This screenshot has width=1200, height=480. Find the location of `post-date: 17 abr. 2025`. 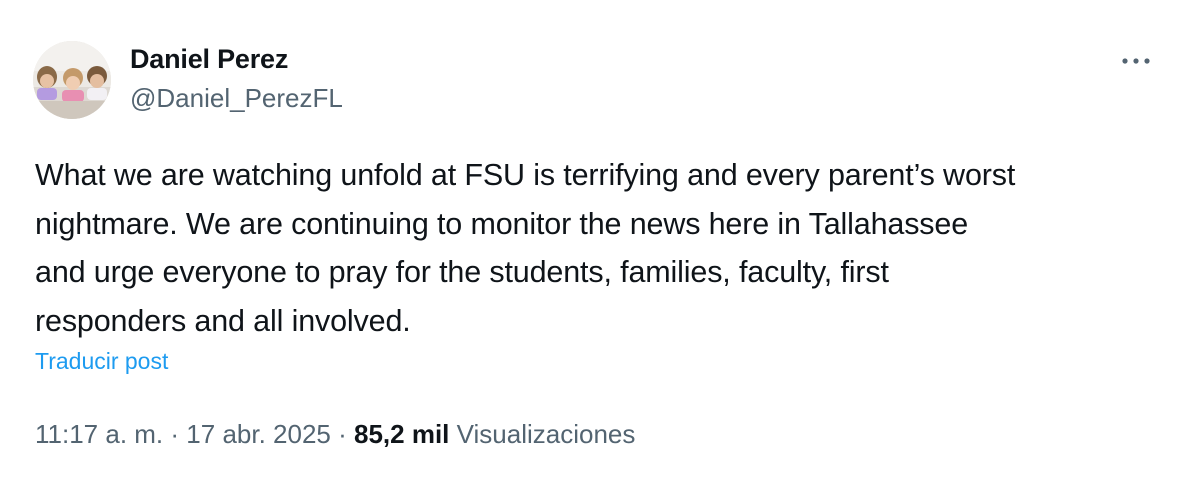

post-date: 17 abr. 2025 is located at coordinates (258, 434).